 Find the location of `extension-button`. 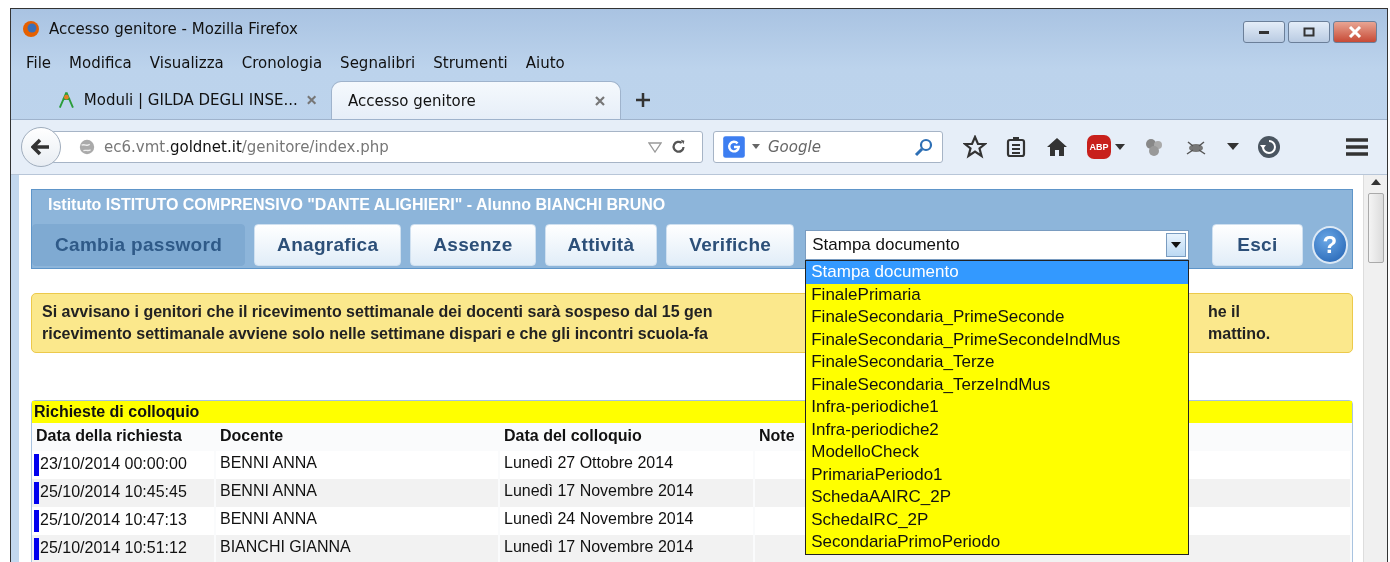

extension-button is located at coordinates (1154, 147).